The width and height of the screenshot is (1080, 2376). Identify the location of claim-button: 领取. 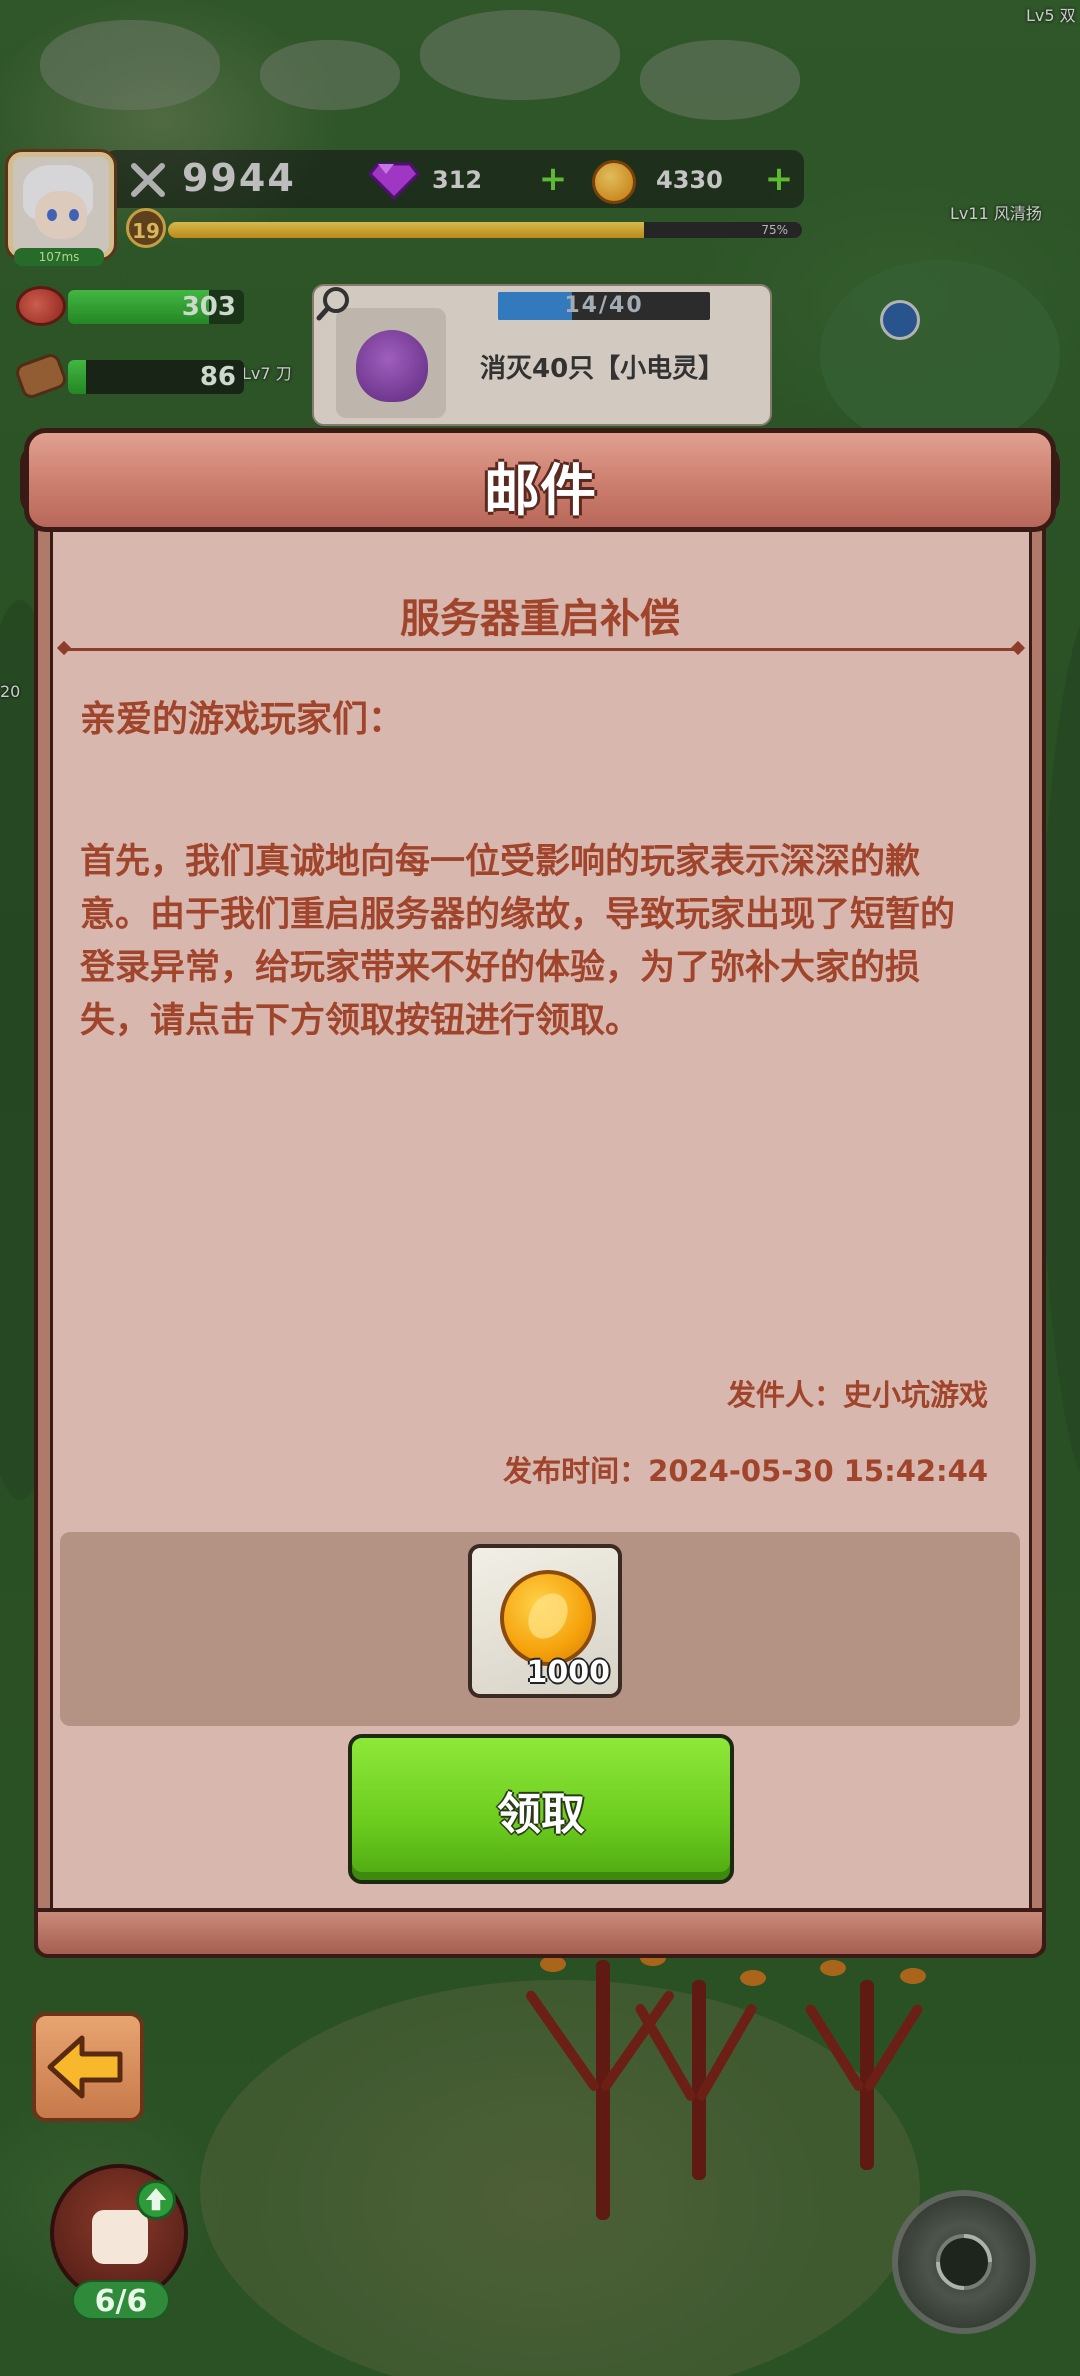
(541, 1809).